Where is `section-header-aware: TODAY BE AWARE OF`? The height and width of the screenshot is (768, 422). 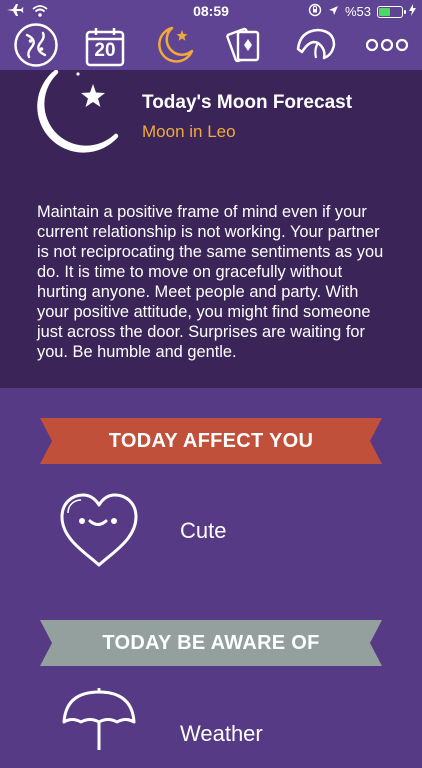 section-header-aware: TODAY BE AWARE OF is located at coordinates (211, 643).